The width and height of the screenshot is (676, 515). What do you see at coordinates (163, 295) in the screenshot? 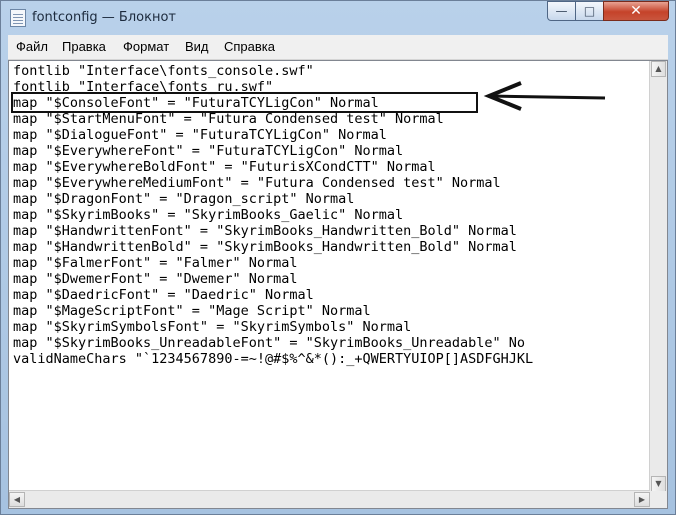
I see `text-line: map "$DaedricFont" = "Daedric" Normal` at bounding box center [163, 295].